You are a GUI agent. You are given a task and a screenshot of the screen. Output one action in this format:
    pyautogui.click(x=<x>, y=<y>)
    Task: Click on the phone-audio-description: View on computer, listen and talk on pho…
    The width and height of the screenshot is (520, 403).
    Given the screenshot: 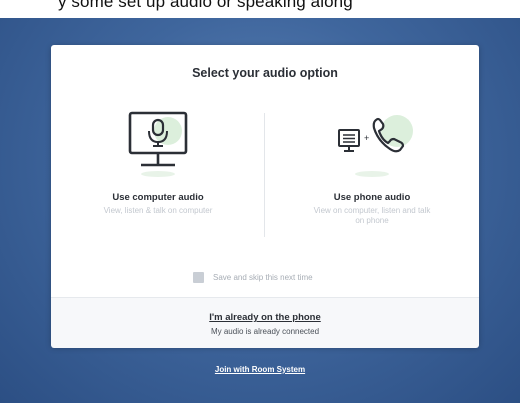 What is the action you would take?
    pyautogui.click(x=372, y=215)
    